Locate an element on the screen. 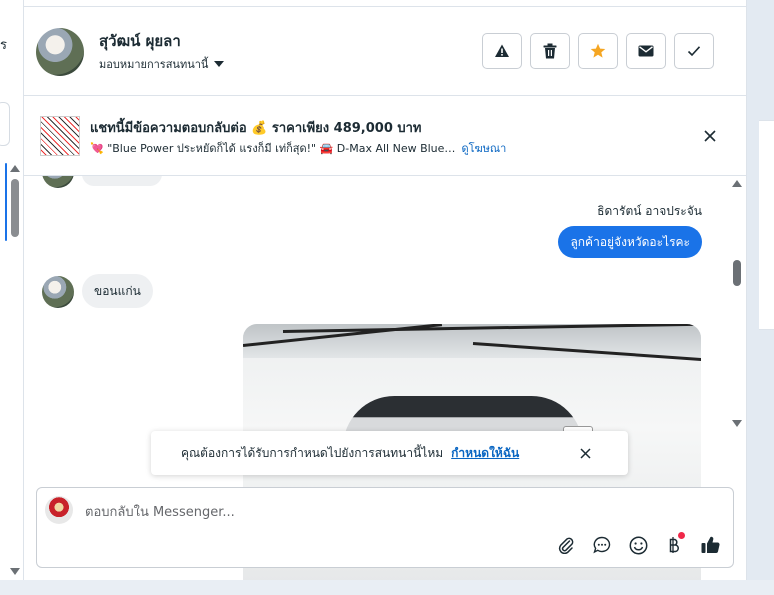 The image size is (774, 595). message-composer is located at coordinates (385, 527).